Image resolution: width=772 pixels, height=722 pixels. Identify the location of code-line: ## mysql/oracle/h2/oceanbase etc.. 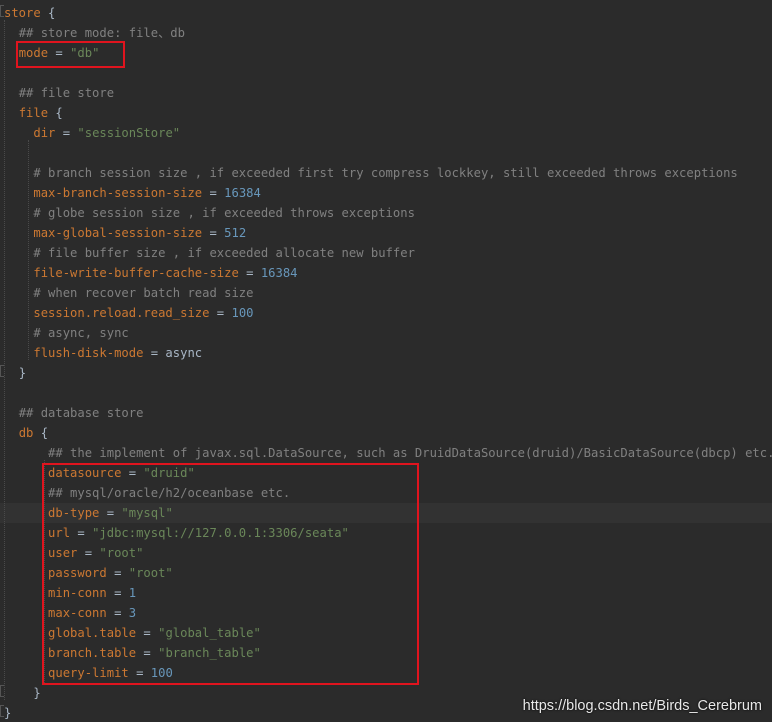
(386, 493).